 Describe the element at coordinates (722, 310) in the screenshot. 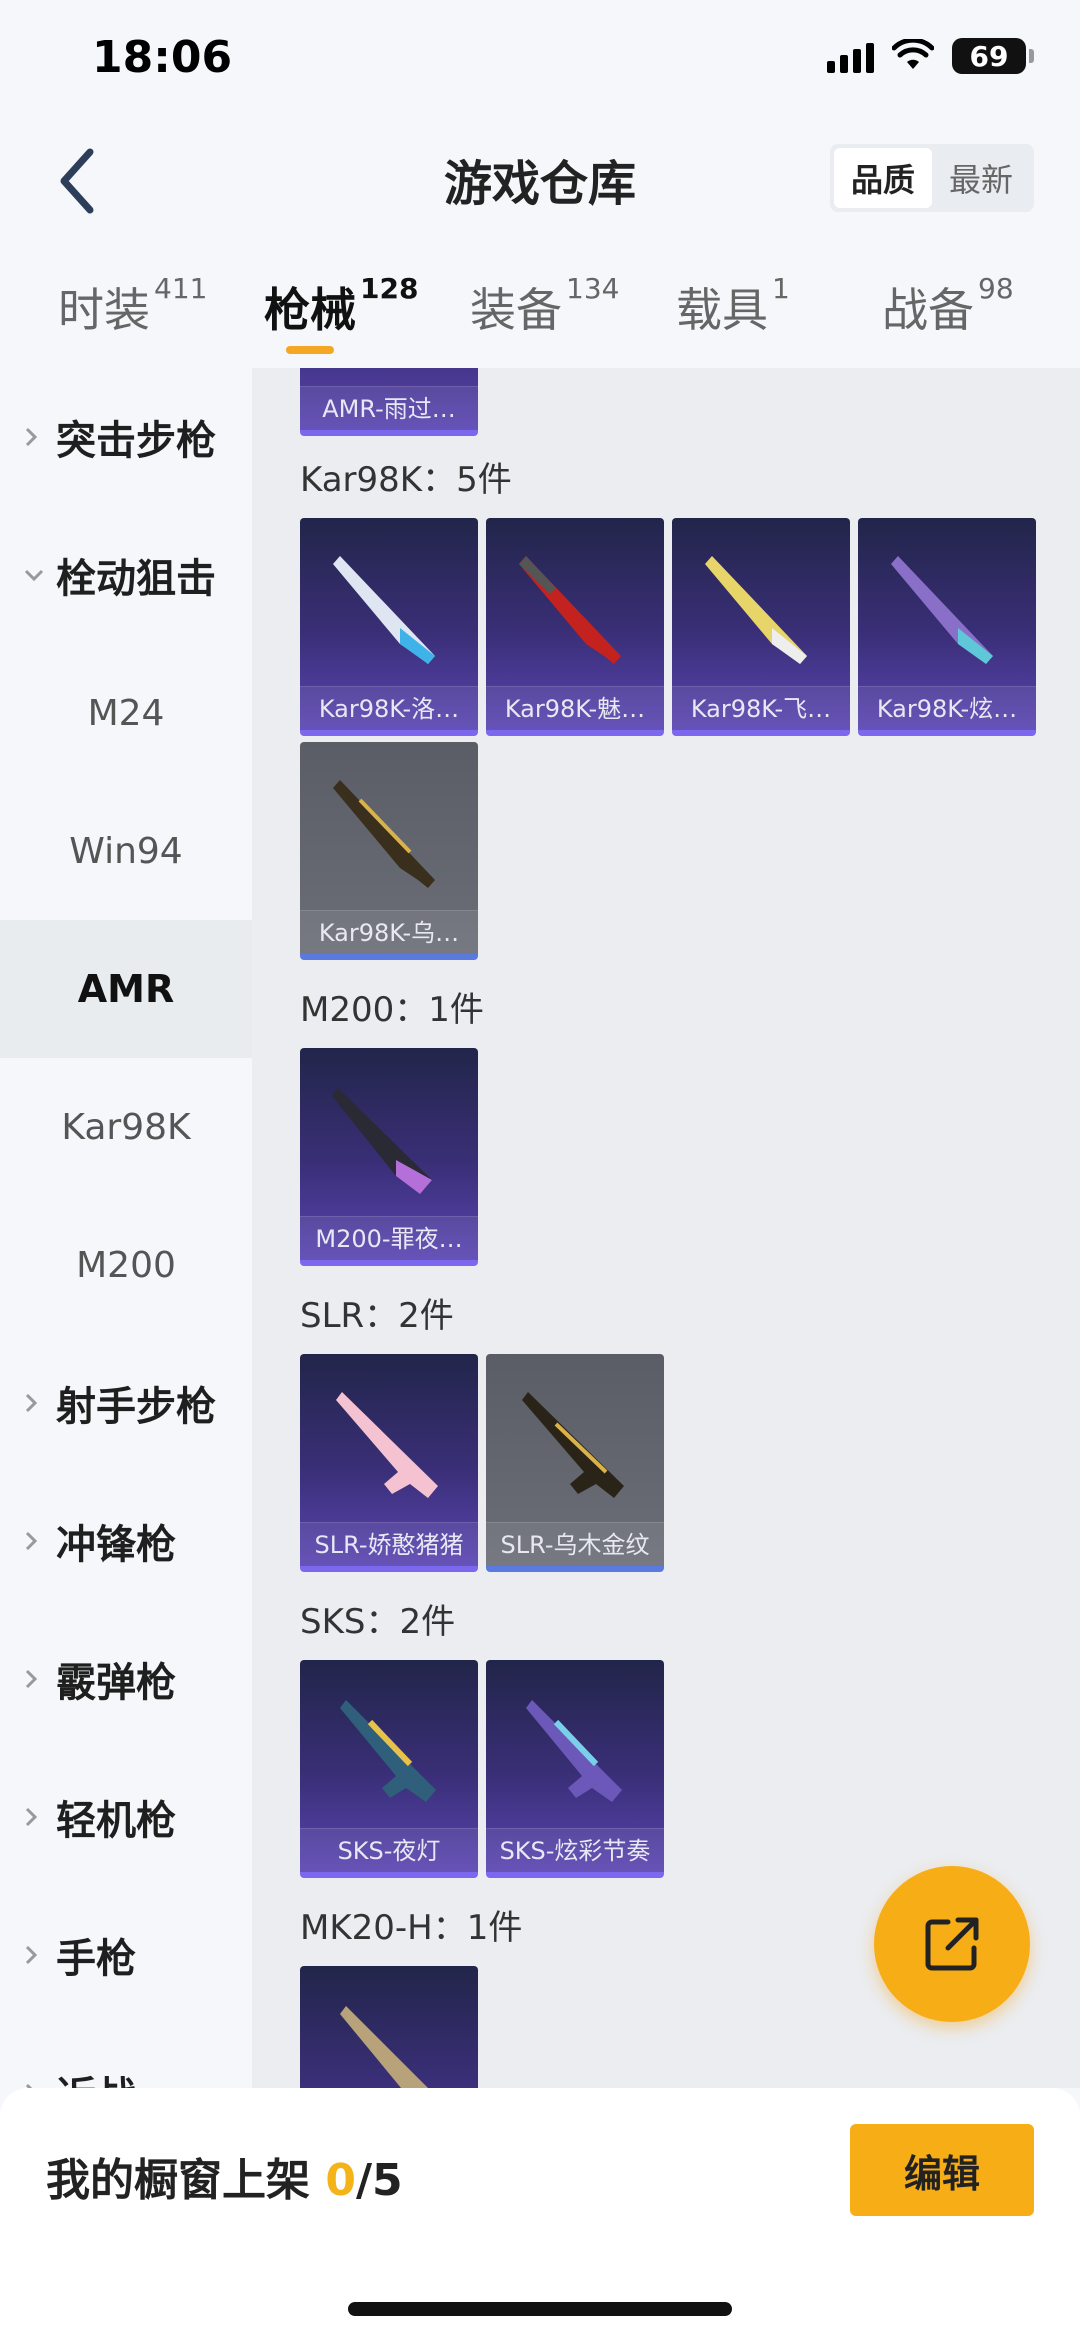

I see `tab-label: 载具` at that location.